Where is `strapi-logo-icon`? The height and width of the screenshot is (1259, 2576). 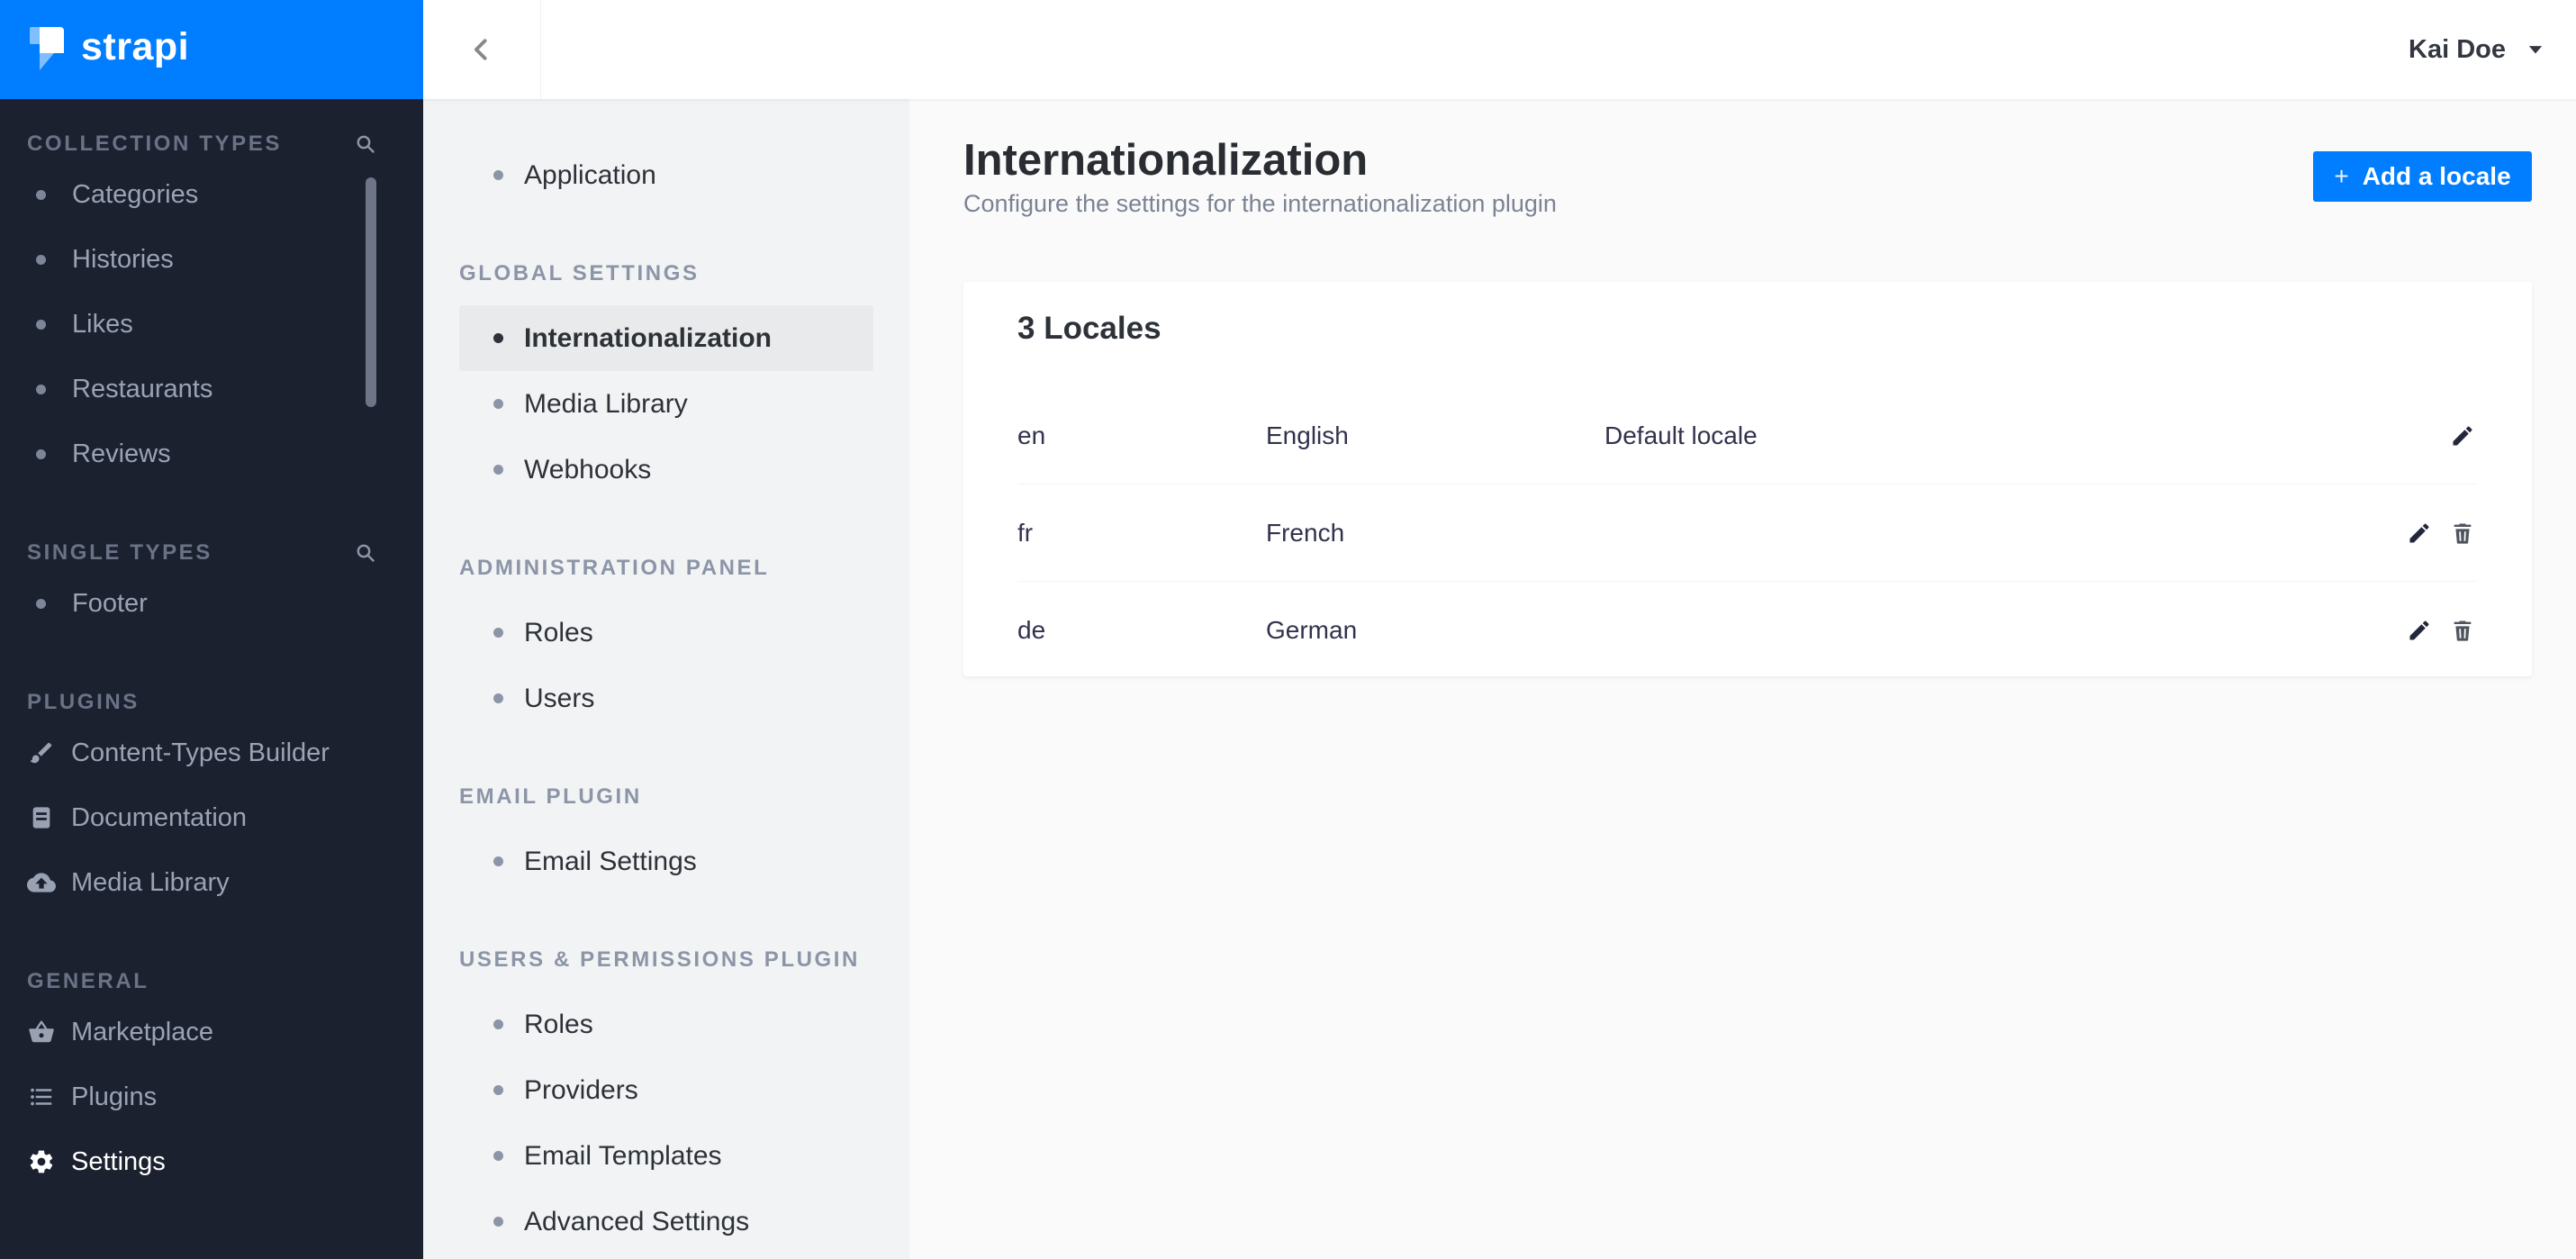
strapi-logo-icon is located at coordinates (48, 49).